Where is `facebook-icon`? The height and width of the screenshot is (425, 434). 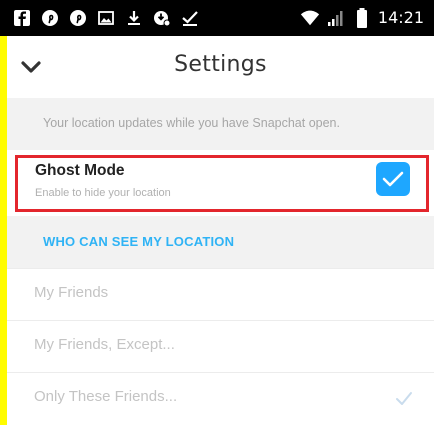 facebook-icon is located at coordinates (22, 18).